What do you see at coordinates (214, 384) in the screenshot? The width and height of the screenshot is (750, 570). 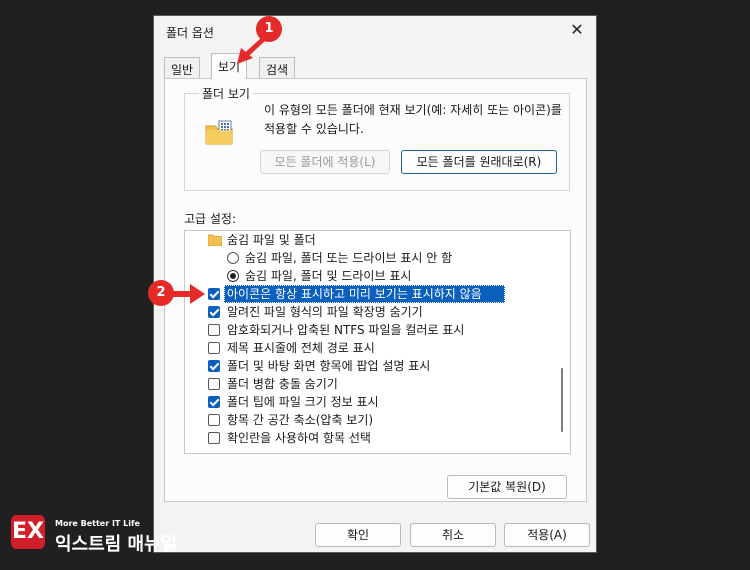 I see `checkbox-merge-conflicts` at bounding box center [214, 384].